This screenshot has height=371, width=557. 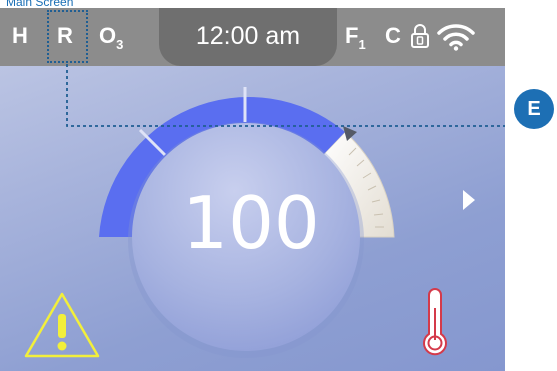 What do you see at coordinates (62, 325) in the screenshot?
I see `warning-icon` at bounding box center [62, 325].